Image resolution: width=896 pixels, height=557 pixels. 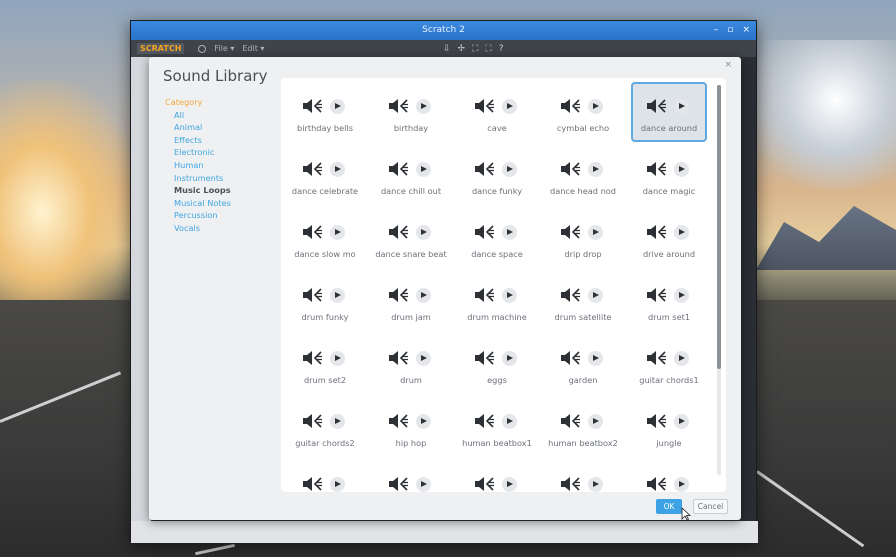 What do you see at coordinates (669, 301) in the screenshot?
I see `sound-tile: drum set1` at bounding box center [669, 301].